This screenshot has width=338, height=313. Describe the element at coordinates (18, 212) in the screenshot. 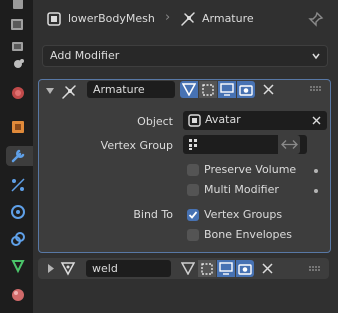

I see `physics-icon` at that location.